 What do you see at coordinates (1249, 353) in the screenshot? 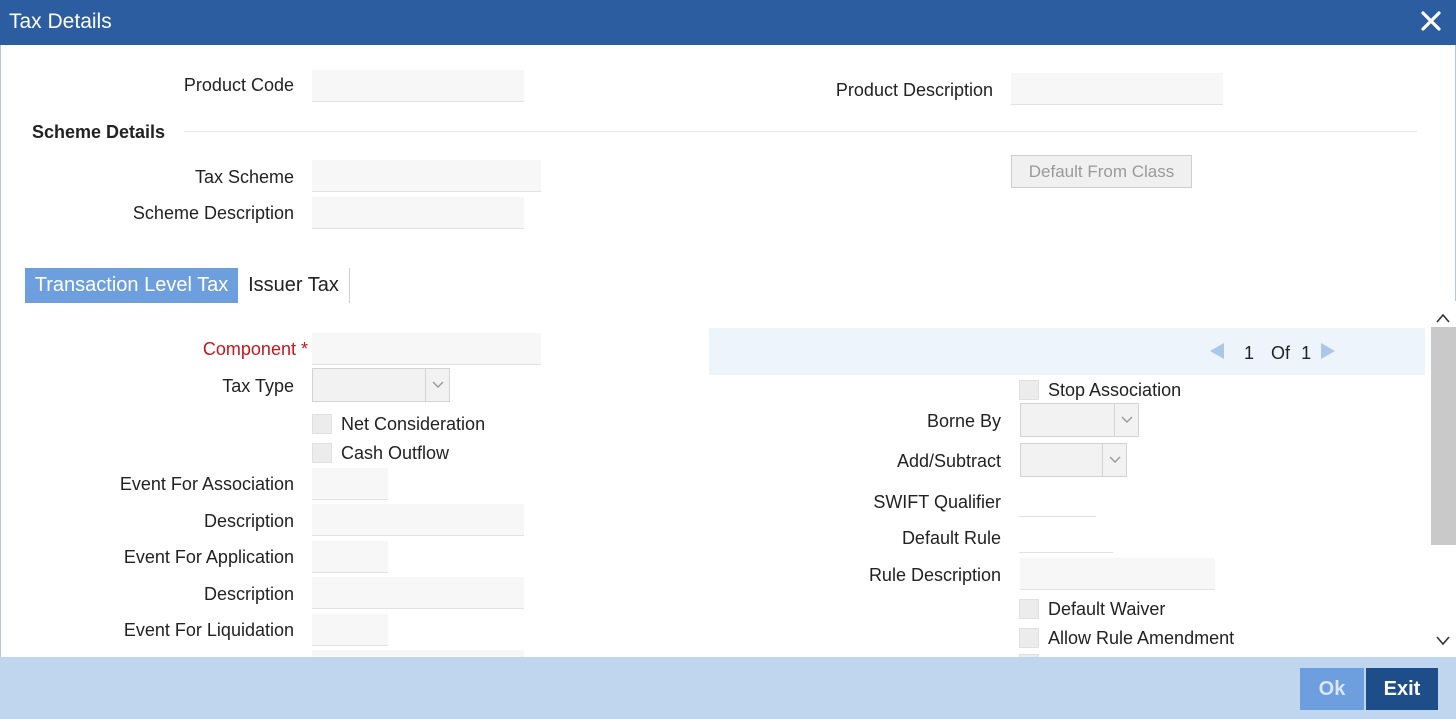
I see `pager-current: 1` at bounding box center [1249, 353].